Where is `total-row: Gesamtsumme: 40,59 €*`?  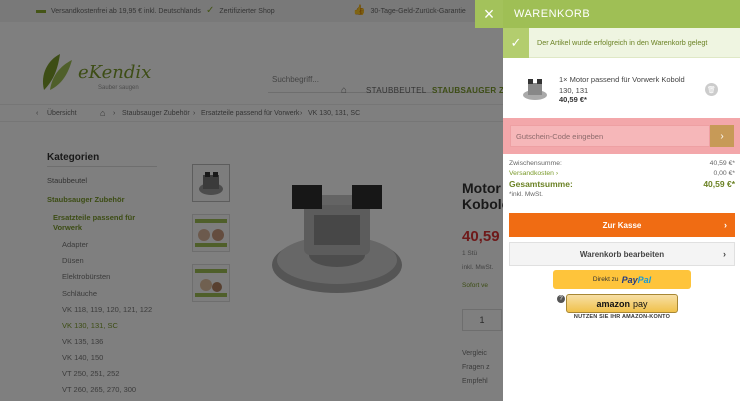 total-row: Gesamtsumme: 40,59 €* is located at coordinates (622, 184).